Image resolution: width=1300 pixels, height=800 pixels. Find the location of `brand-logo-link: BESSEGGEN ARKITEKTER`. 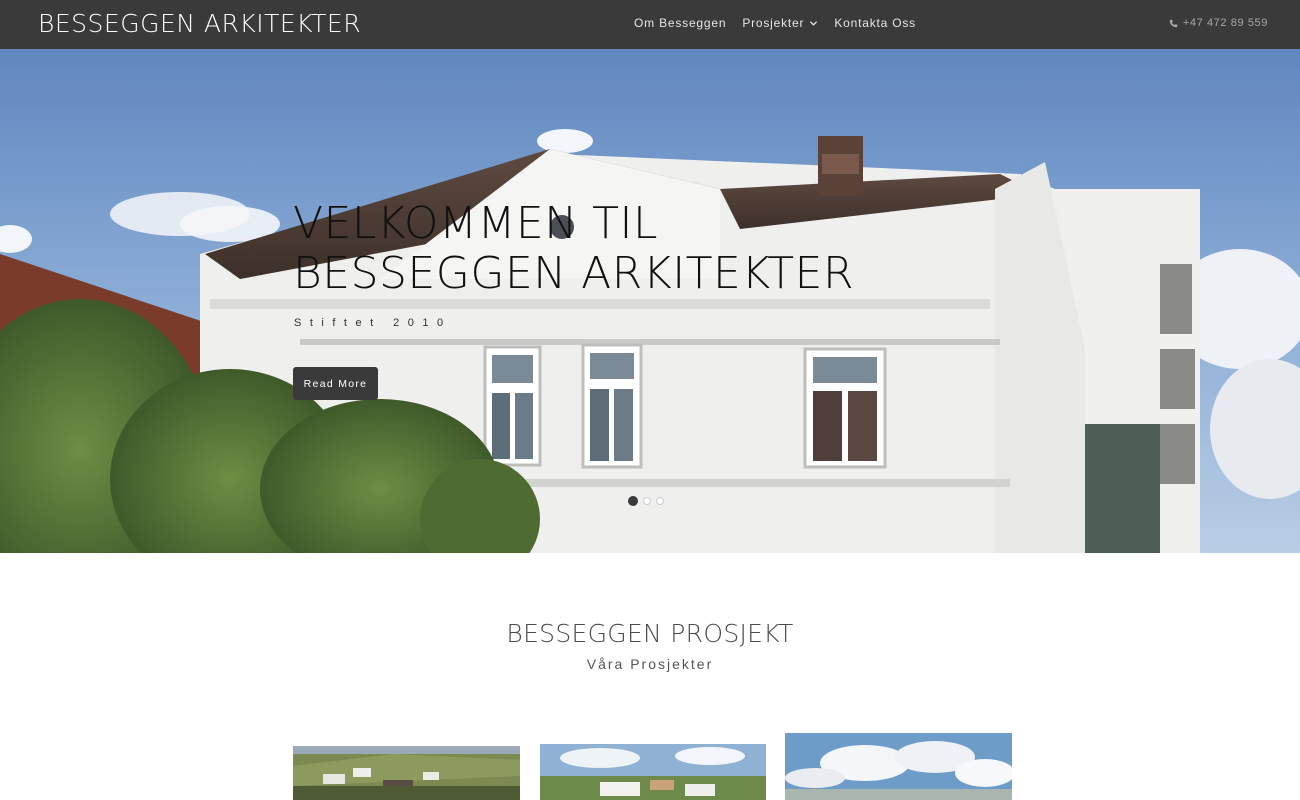

brand-logo-link: BESSEGGEN ARKITEKTER is located at coordinates (199, 23).